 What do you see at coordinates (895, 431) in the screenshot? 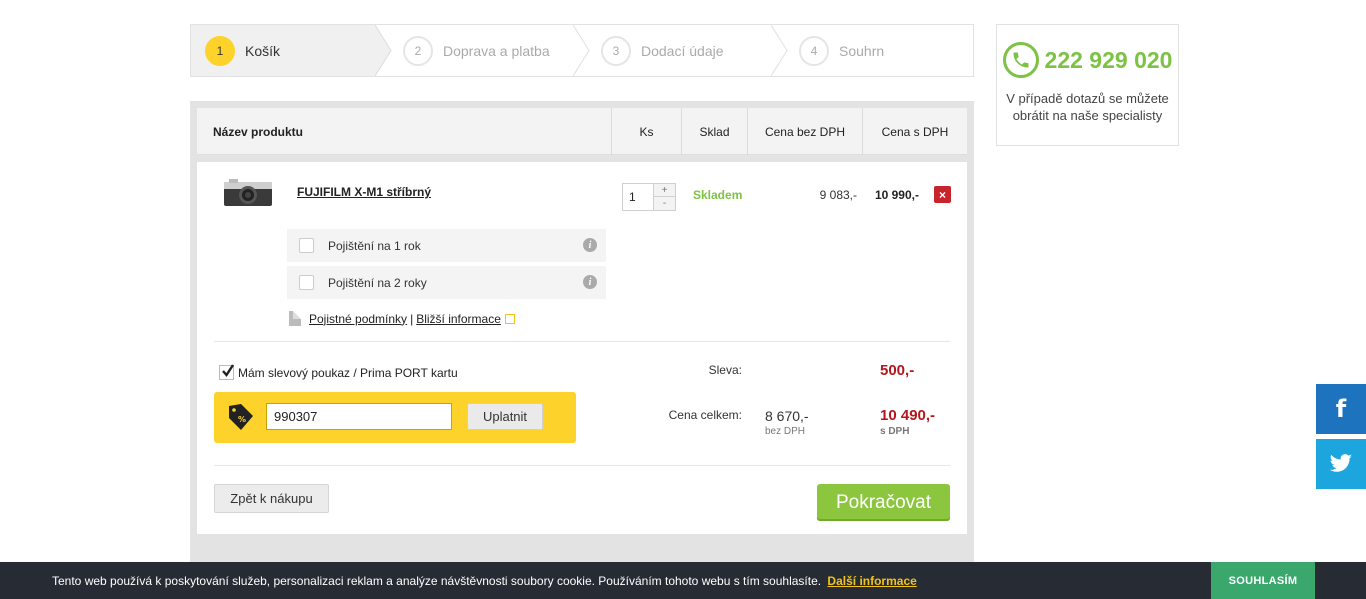
I see `total-gross-sub: s DPH` at bounding box center [895, 431].